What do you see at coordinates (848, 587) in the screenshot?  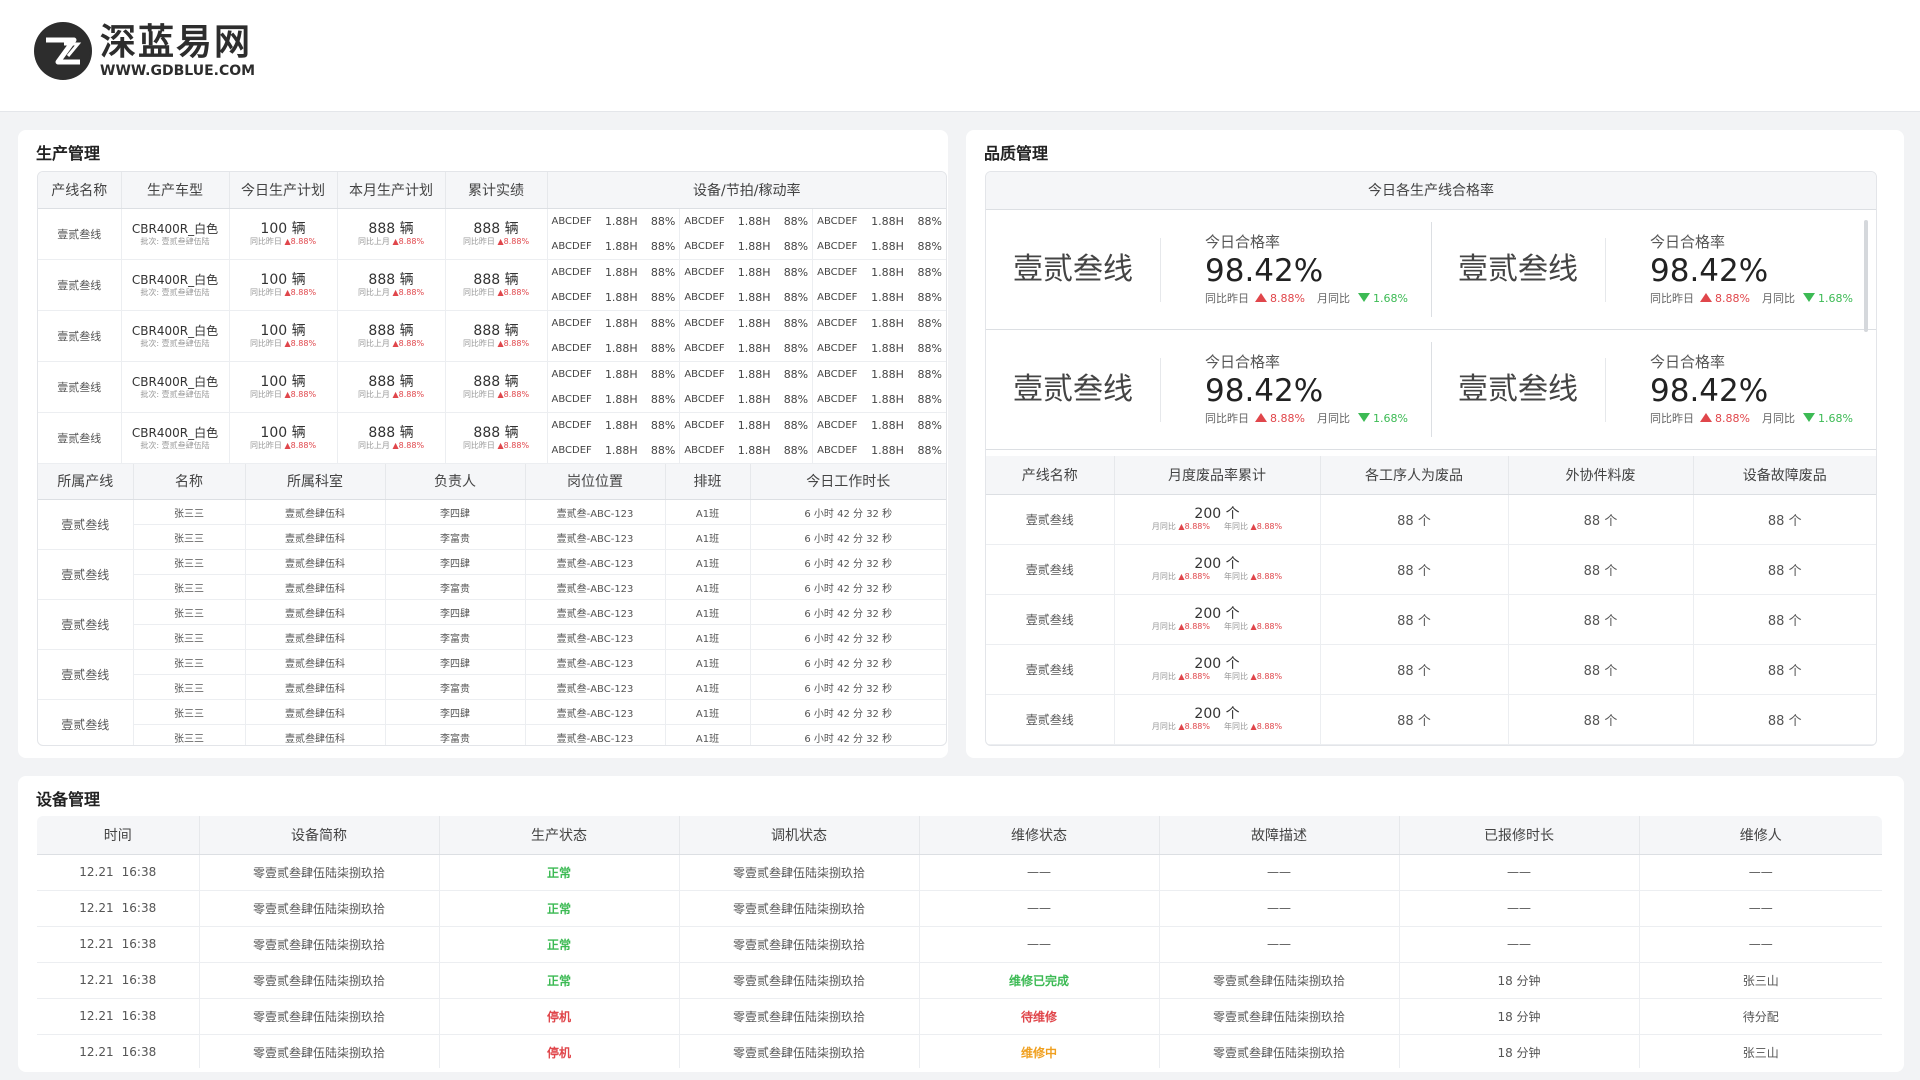 I see `work-hours: 6 小时 42 分 32 秒` at bounding box center [848, 587].